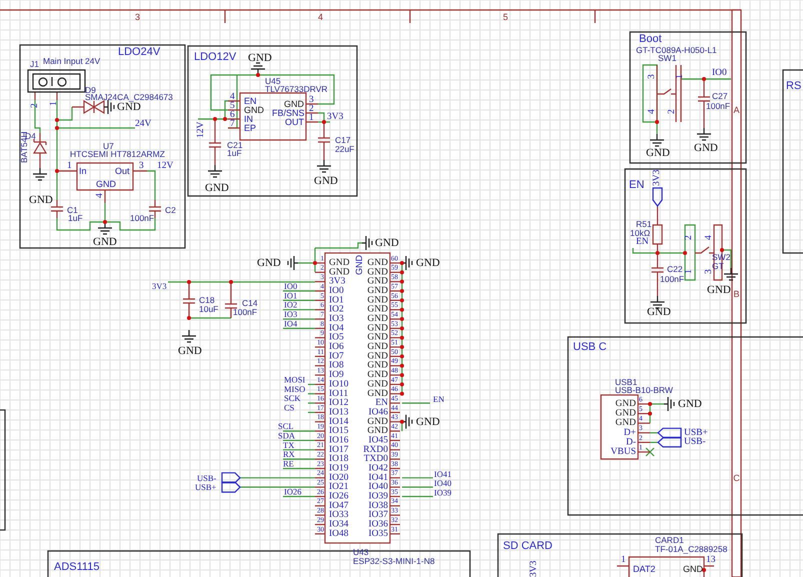  I want to click on part-number: 10uF, so click(208, 309).